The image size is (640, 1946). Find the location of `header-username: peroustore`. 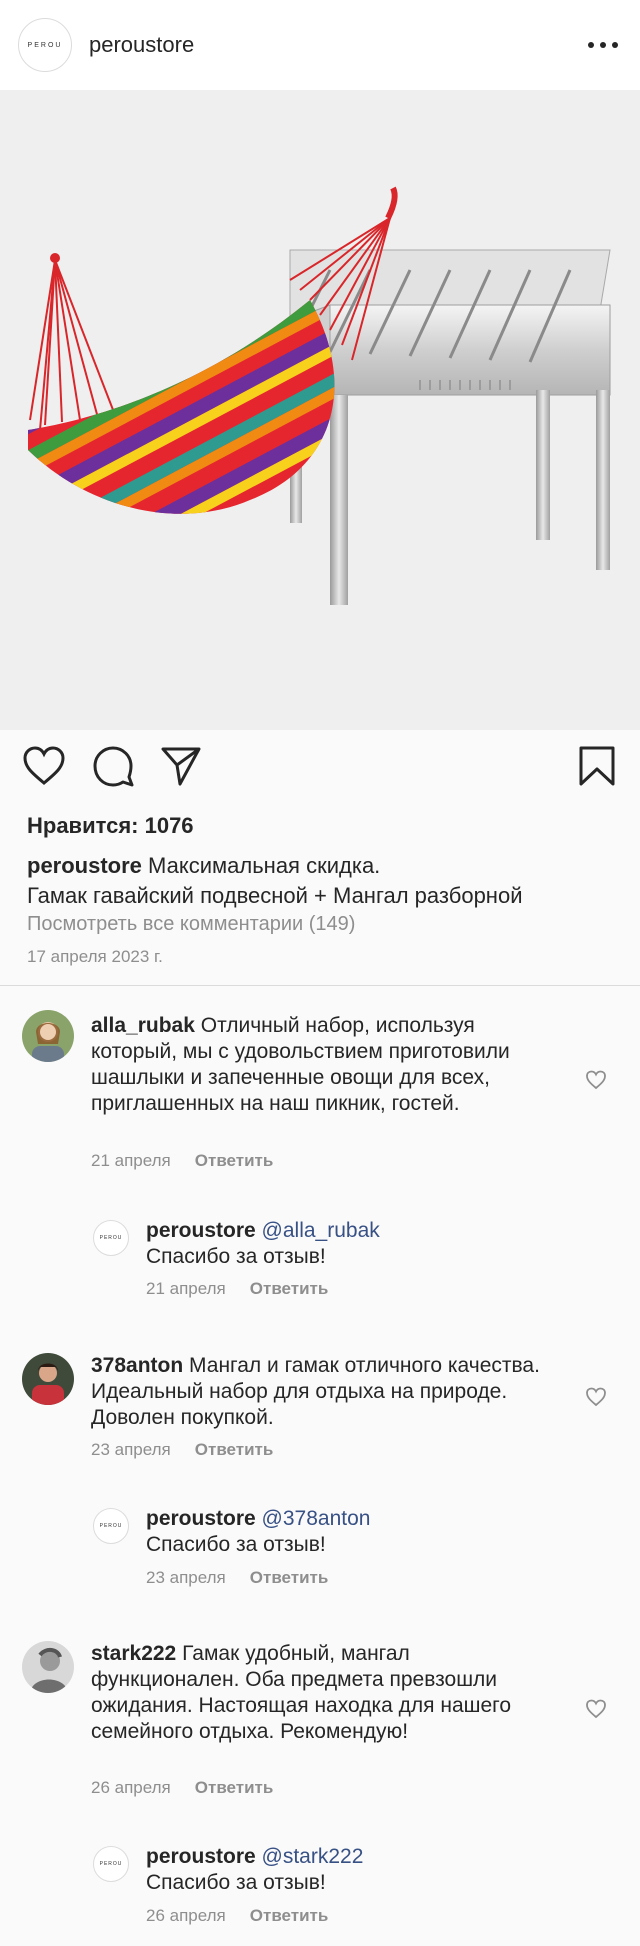

header-username: peroustore is located at coordinates (141, 45).